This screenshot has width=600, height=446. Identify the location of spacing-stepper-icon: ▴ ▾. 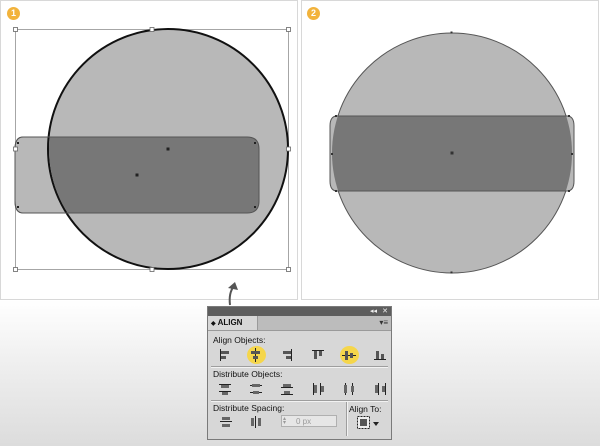
(287, 421).